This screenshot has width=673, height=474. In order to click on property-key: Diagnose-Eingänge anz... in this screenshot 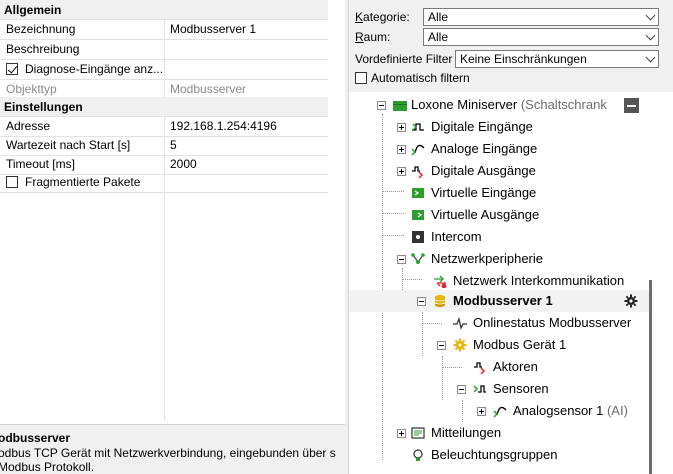, I will do `click(94, 69)`.